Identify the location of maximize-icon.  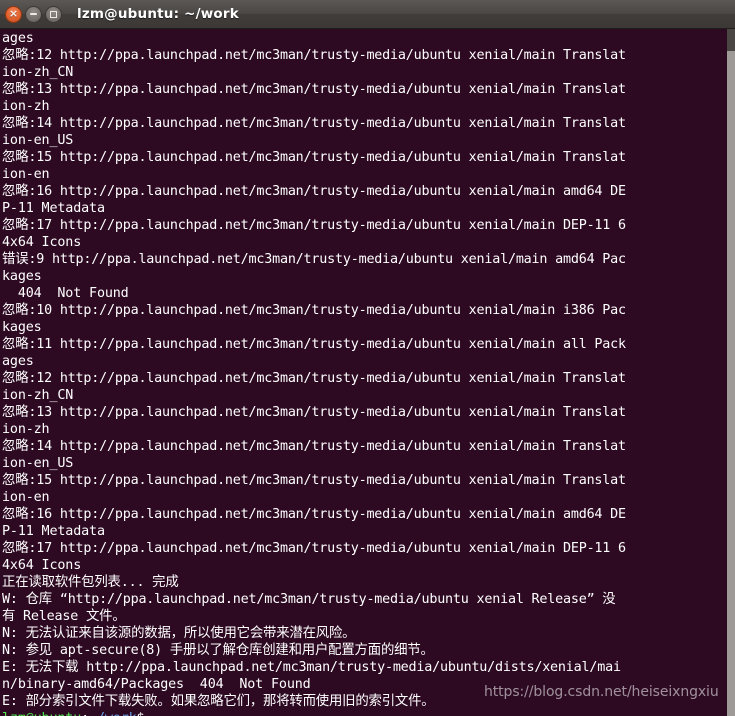
(53, 14).